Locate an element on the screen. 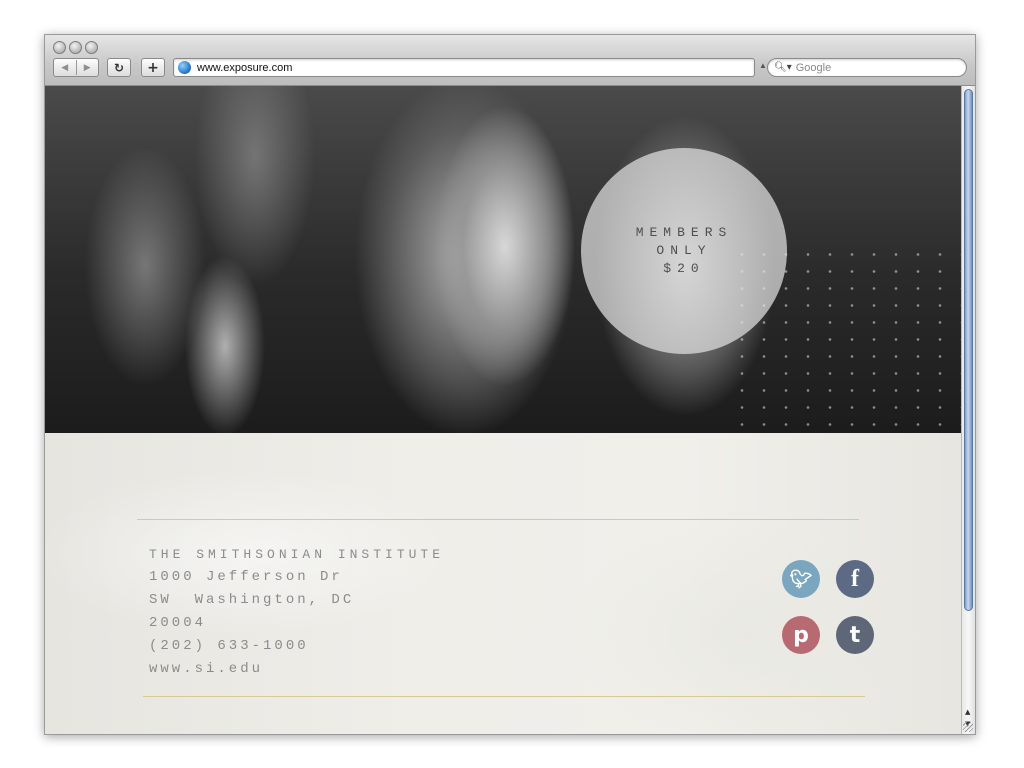 The image size is (1024, 768). tumblr-button: t is located at coordinates (855, 635).